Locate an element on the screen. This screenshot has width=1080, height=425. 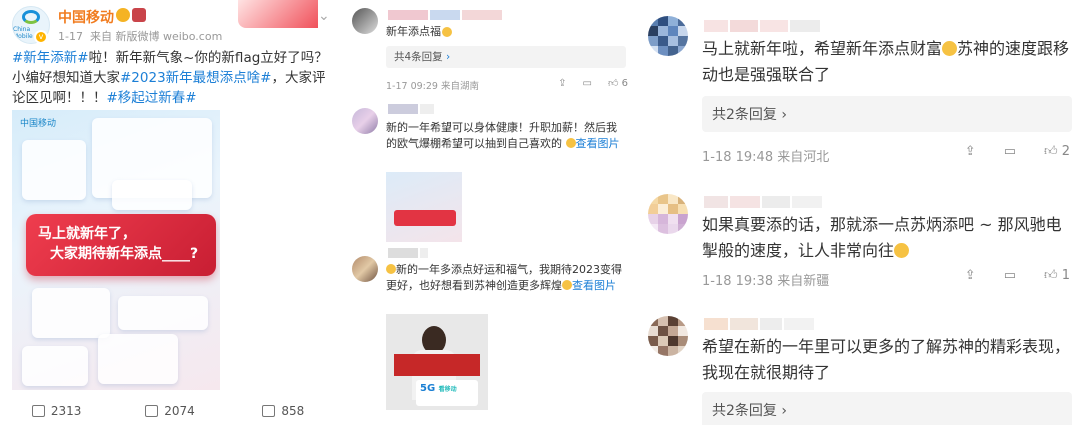
like-count: 2 is located at coordinates (1065, 151).